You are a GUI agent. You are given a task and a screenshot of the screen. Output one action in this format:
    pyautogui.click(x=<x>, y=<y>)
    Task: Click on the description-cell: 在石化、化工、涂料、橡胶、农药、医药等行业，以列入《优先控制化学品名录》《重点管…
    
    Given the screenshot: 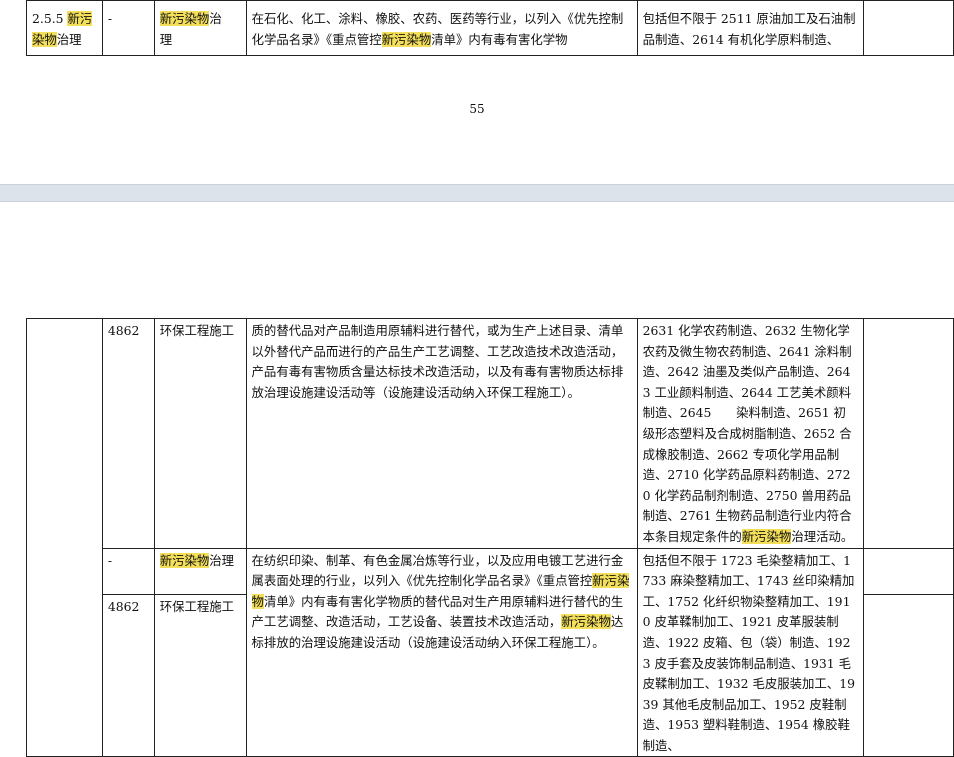 What is the action you would take?
    pyautogui.click(x=441, y=28)
    